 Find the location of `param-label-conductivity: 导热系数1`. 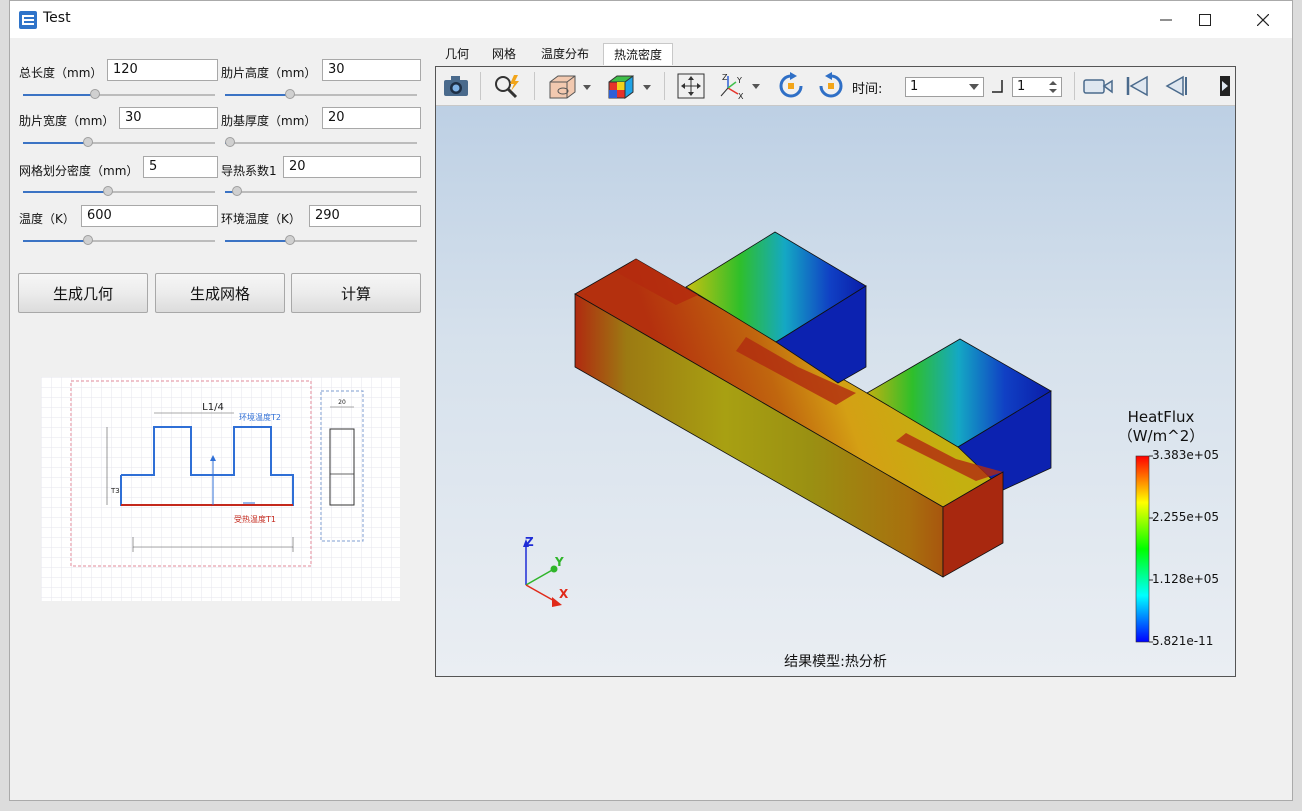

param-label-conductivity: 导热系数1 is located at coordinates (249, 171).